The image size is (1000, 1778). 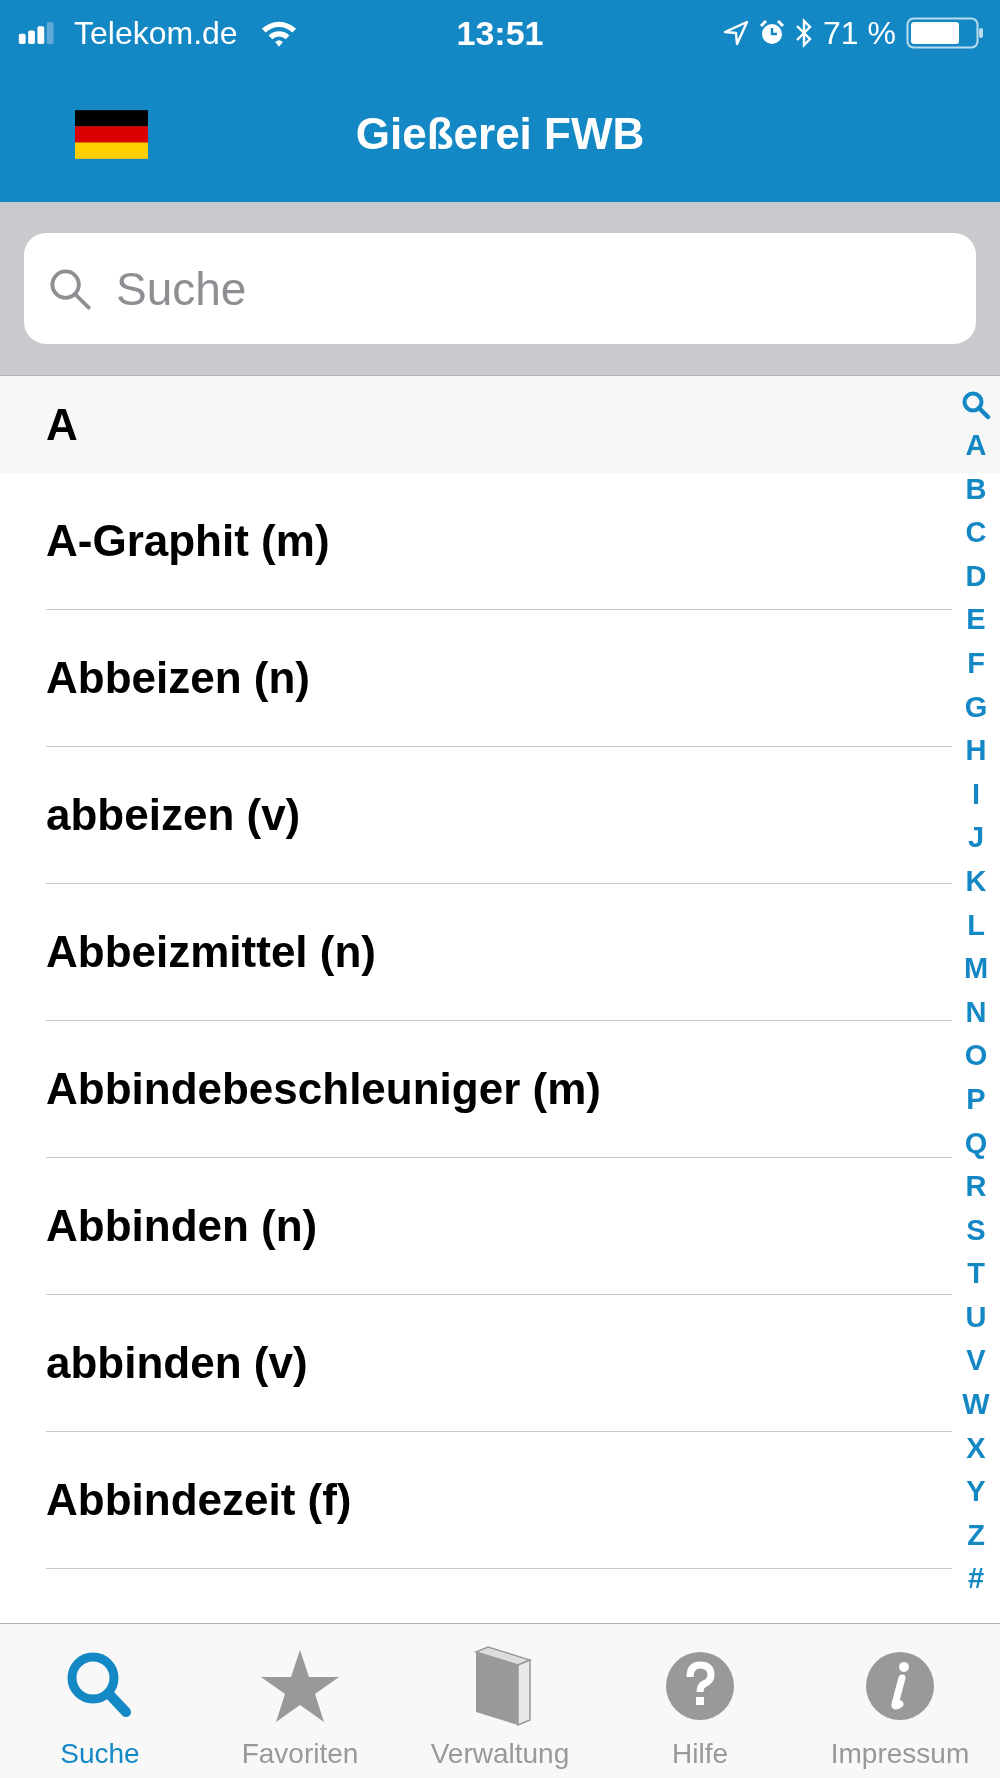 I want to click on index-letter: S, so click(x=976, y=1230).